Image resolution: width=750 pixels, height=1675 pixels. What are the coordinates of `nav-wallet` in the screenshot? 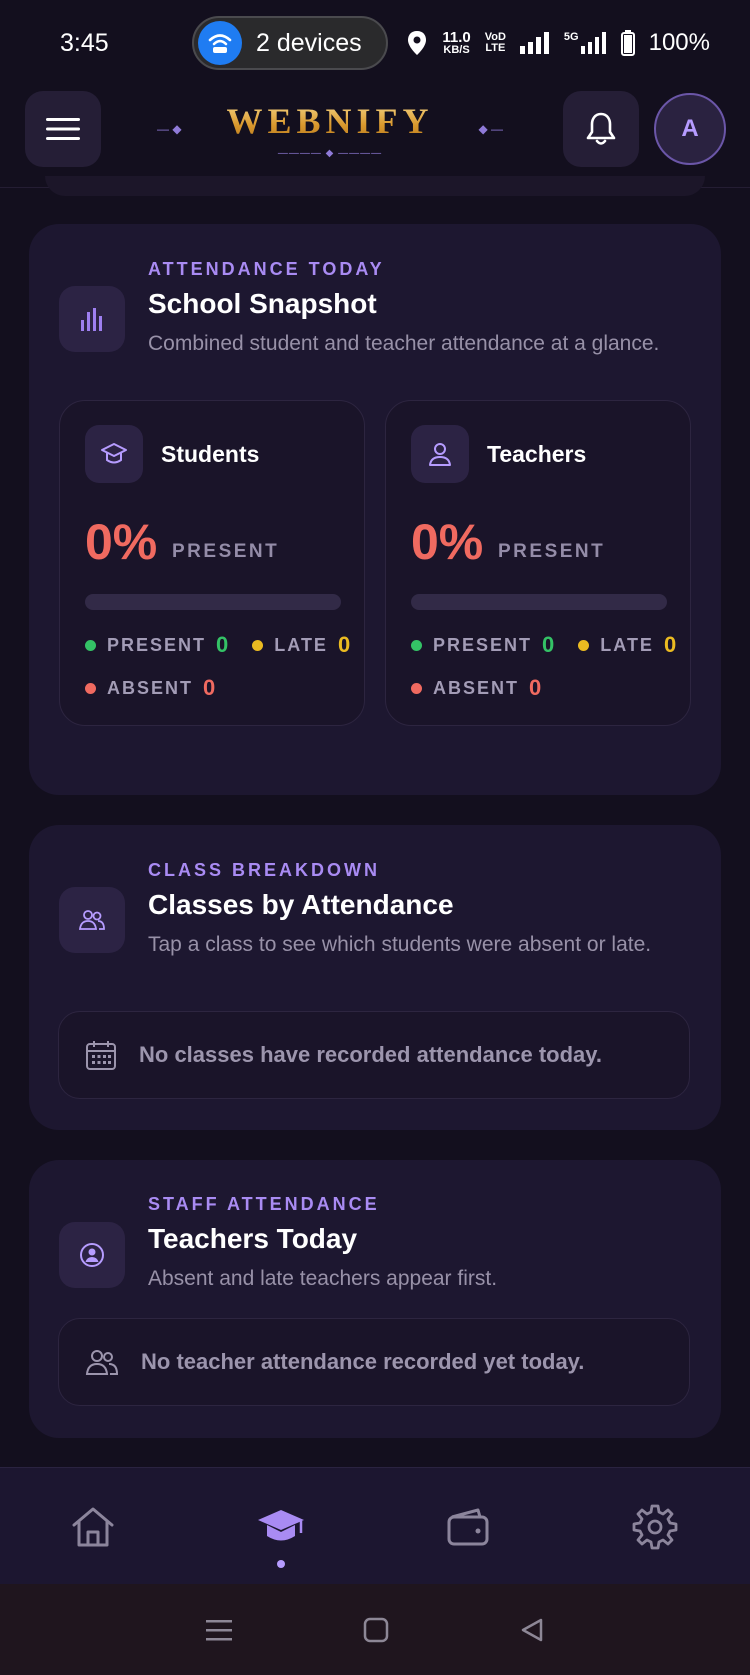 It's located at (468, 1526).